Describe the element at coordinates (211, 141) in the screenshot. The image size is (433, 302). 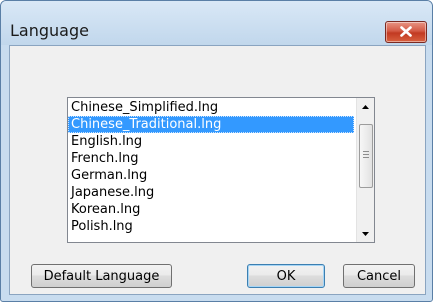
I see `list-item-english: English.lng` at that location.